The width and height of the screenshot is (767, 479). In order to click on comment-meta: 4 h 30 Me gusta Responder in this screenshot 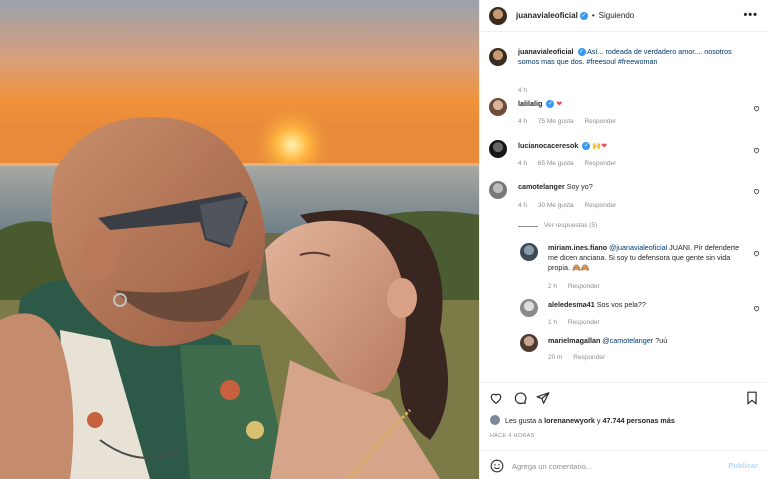, I will do `click(571, 205)`.